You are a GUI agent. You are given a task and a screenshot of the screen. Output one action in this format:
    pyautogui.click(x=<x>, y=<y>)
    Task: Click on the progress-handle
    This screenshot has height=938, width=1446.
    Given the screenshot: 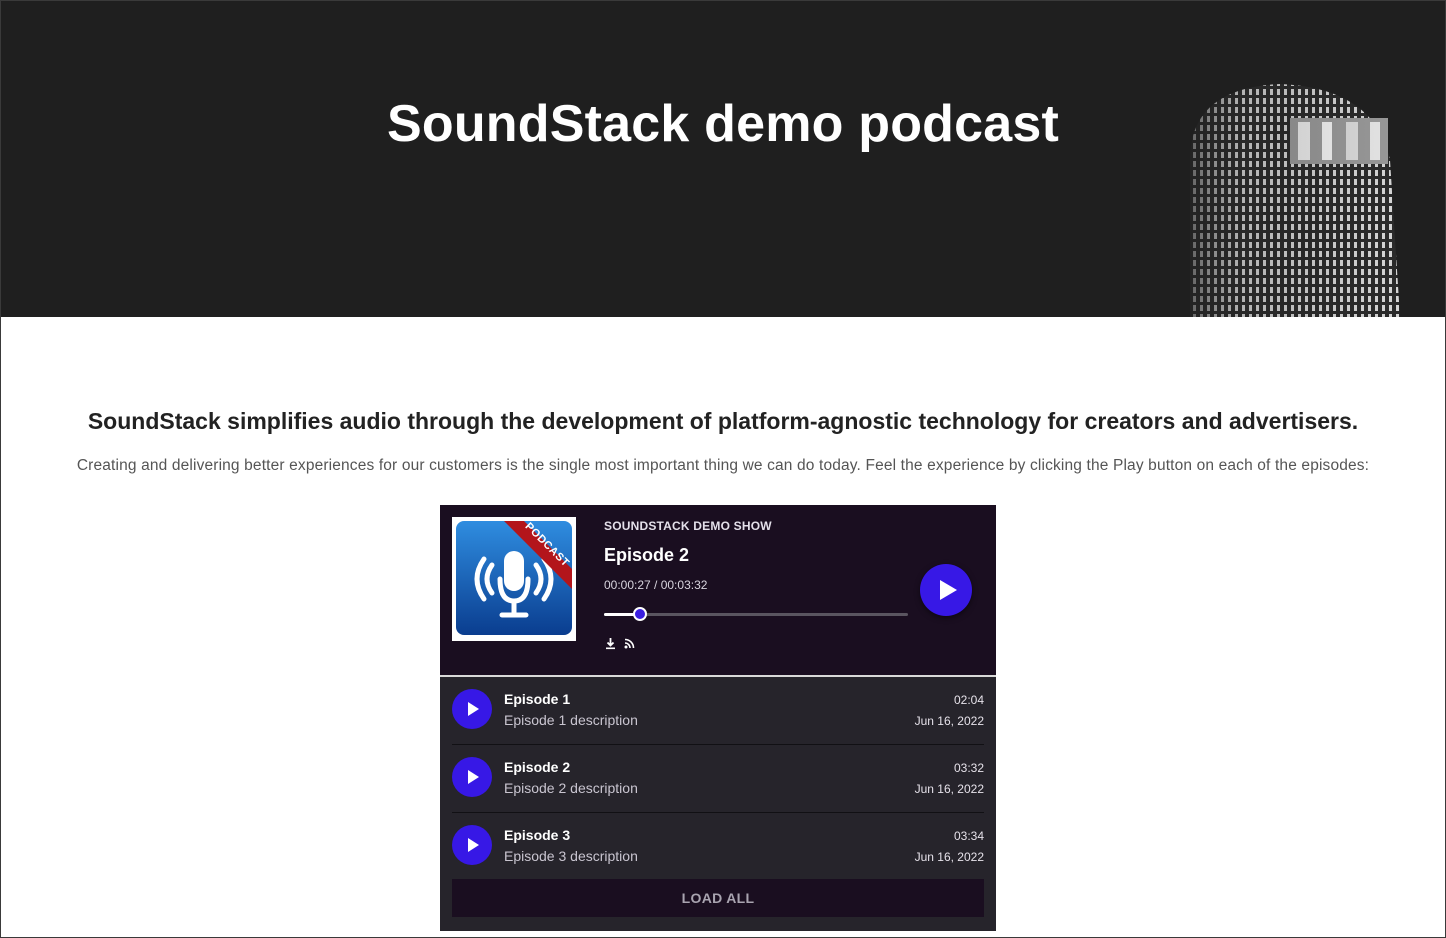 What is the action you would take?
    pyautogui.click(x=640, y=614)
    